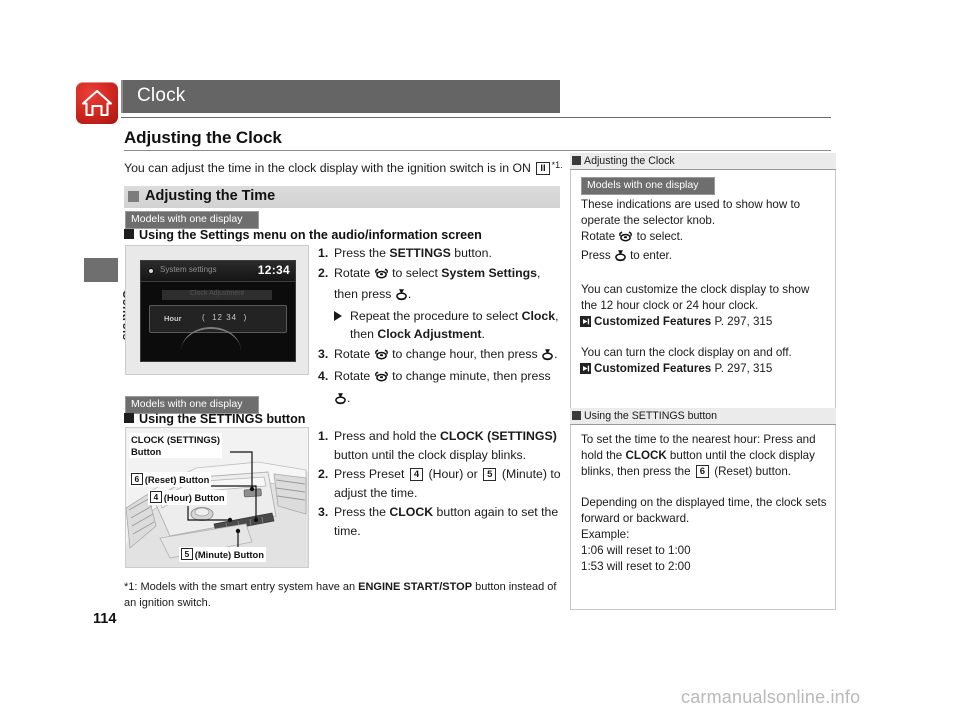 The height and width of the screenshot is (722, 960). I want to click on chapter-title: Clock, so click(161, 95).